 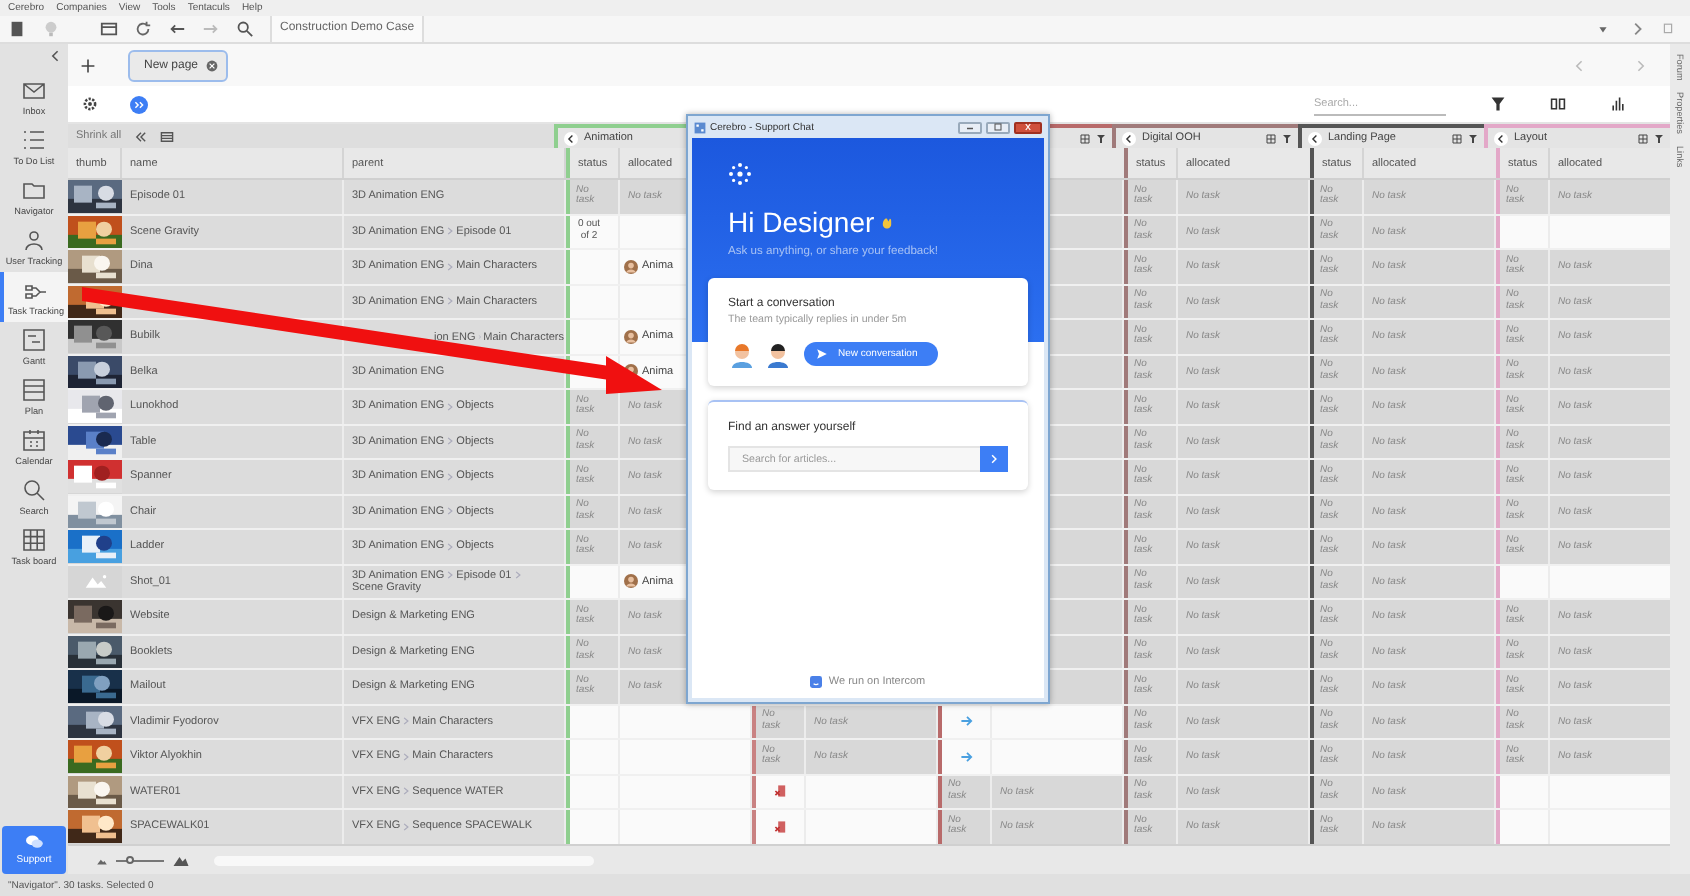 I want to click on envelope-icon, so click(x=34, y=90).